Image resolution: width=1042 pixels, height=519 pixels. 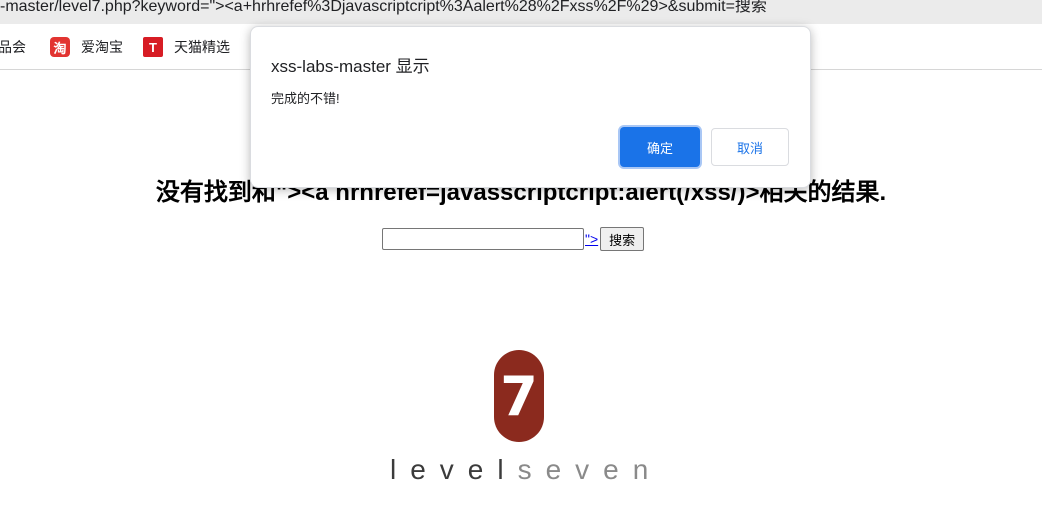 I want to click on search-input, so click(x=483, y=239).